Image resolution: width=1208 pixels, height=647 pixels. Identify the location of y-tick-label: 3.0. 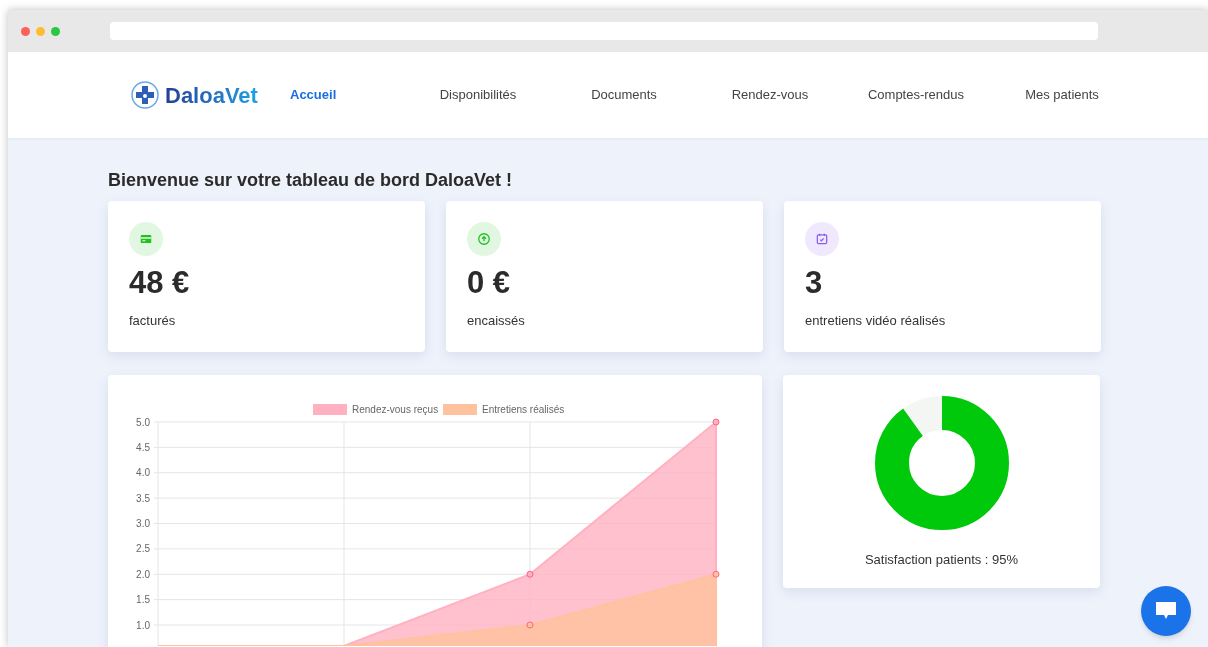
(143, 523).